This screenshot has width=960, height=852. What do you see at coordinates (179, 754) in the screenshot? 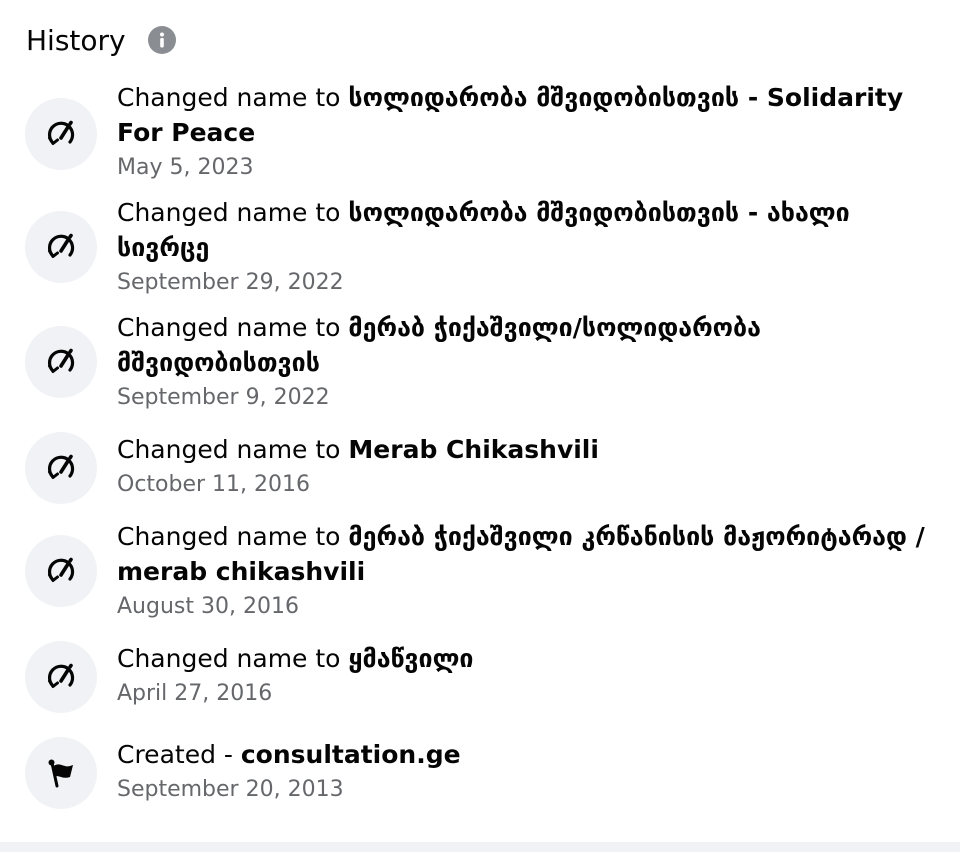
I see `created-label: Created -` at bounding box center [179, 754].